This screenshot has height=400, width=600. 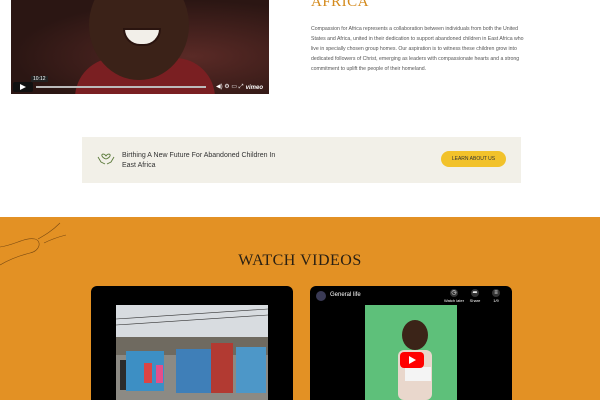 I want to click on vimeo-logo: vimeo, so click(x=254, y=88).